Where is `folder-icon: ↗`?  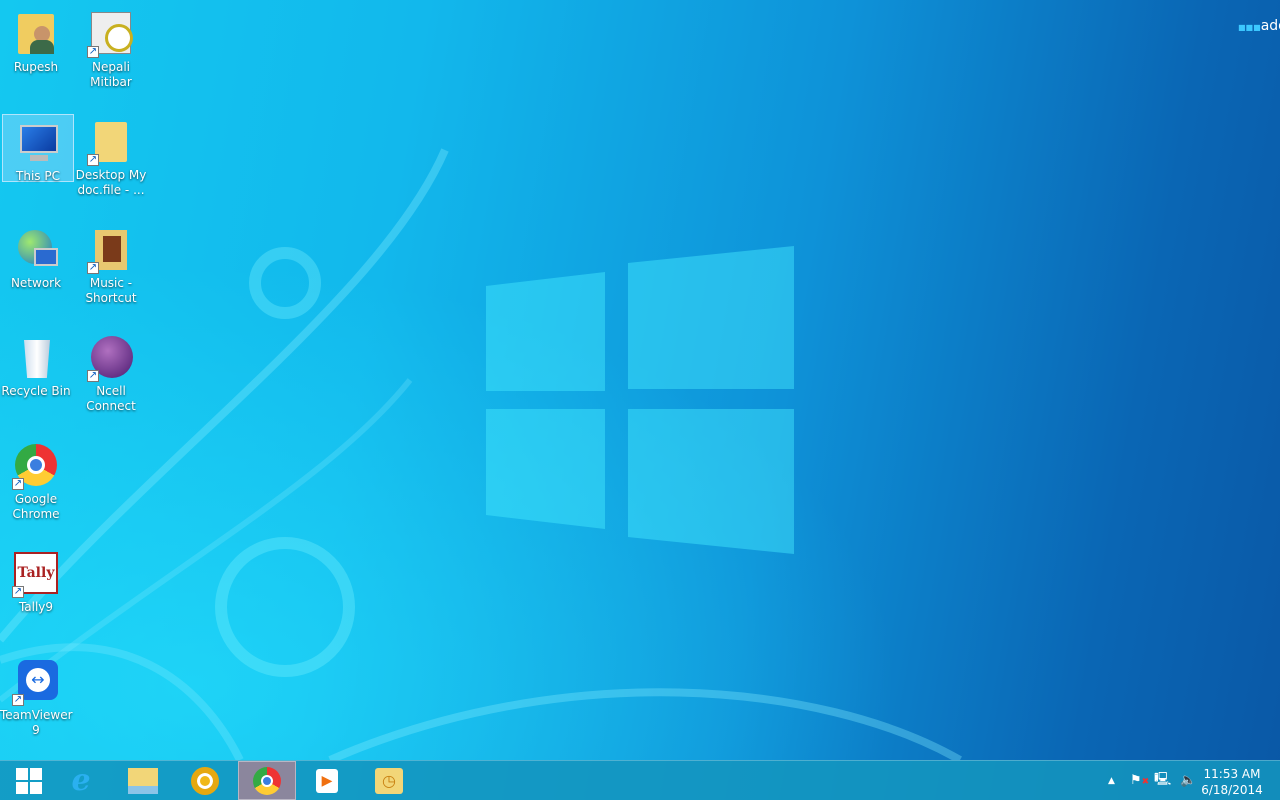
folder-icon: ↗ is located at coordinates (111, 142).